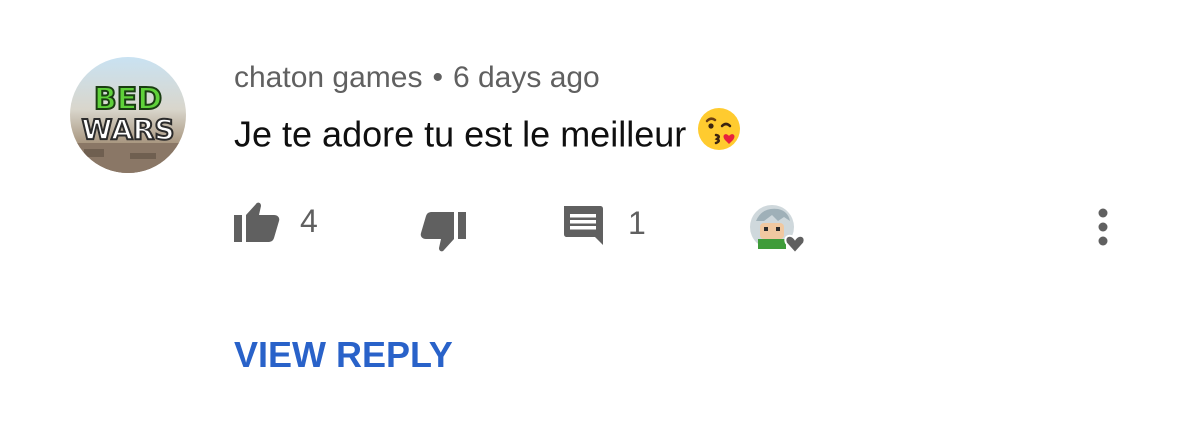  Describe the element at coordinates (343, 355) in the screenshot. I see `view-reply-button: VIEW REPLY` at that location.